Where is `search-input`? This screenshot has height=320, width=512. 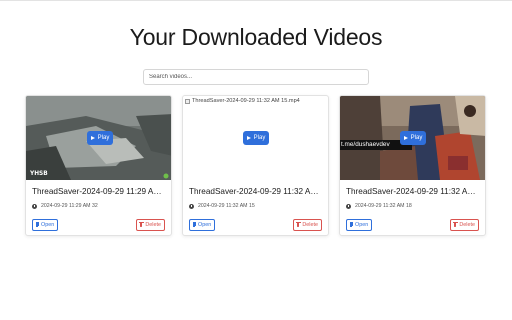
search-input is located at coordinates (256, 77).